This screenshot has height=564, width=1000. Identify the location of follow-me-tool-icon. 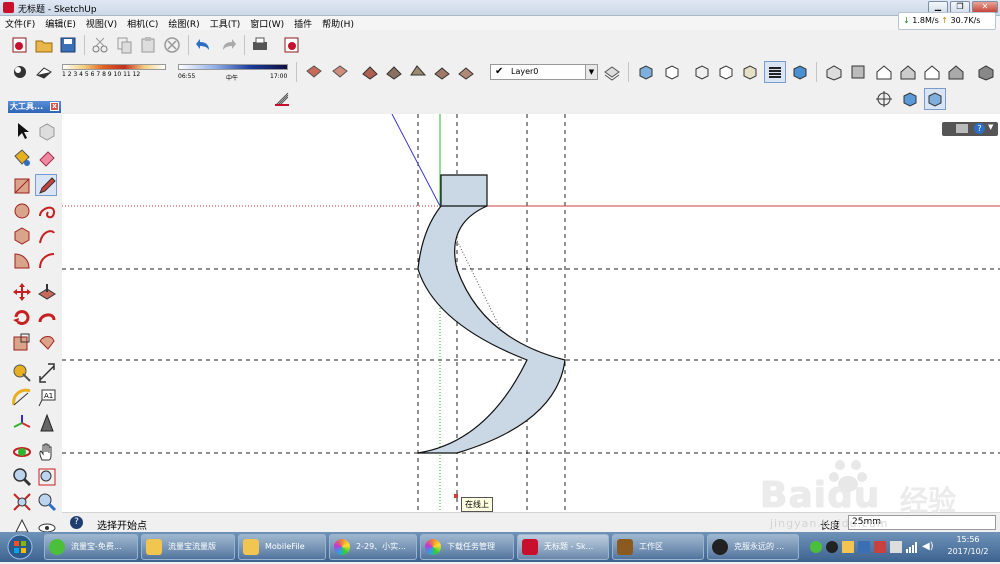
(47, 317).